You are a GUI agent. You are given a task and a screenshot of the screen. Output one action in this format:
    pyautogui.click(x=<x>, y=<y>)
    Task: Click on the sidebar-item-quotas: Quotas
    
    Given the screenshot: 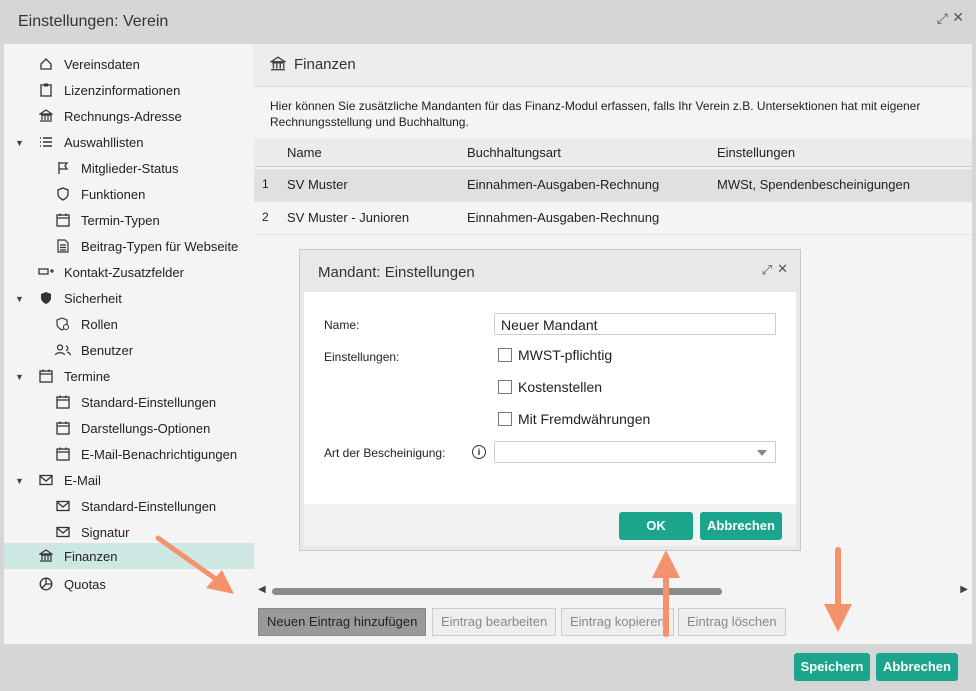 What is the action you would take?
    pyautogui.click(x=72, y=584)
    